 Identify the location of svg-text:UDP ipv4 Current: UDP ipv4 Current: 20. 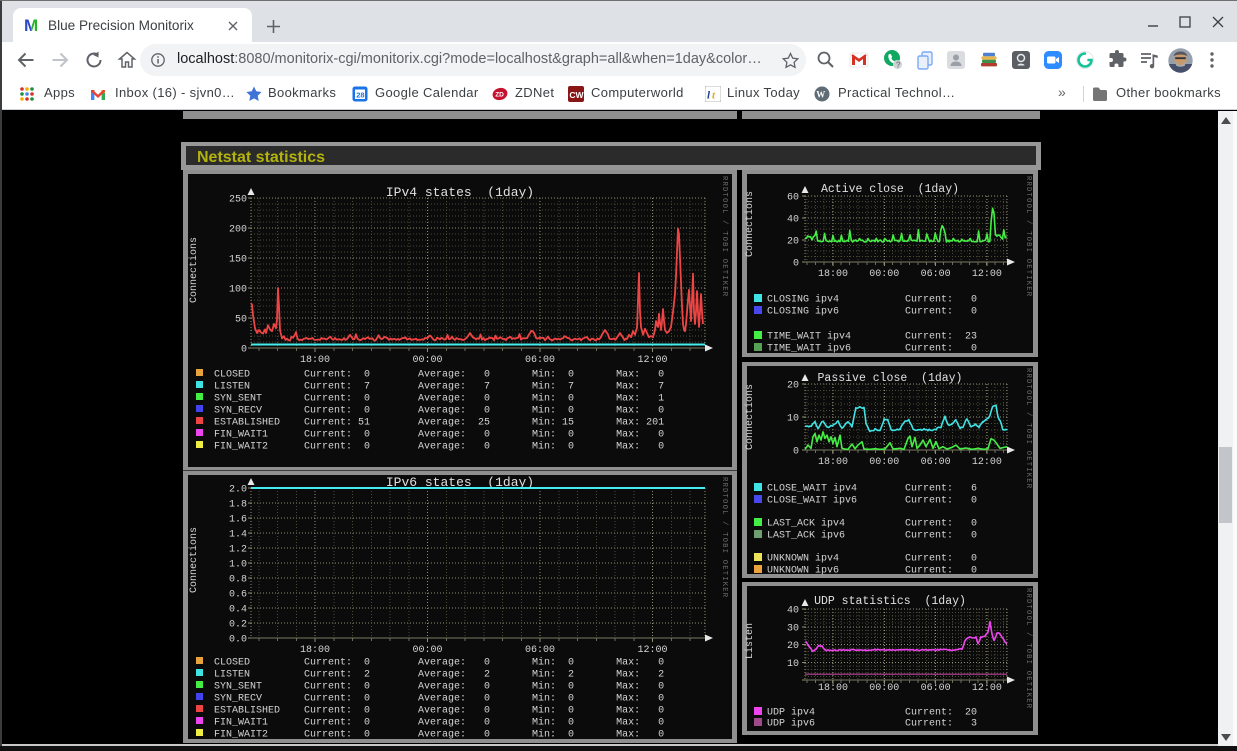
(872, 713).